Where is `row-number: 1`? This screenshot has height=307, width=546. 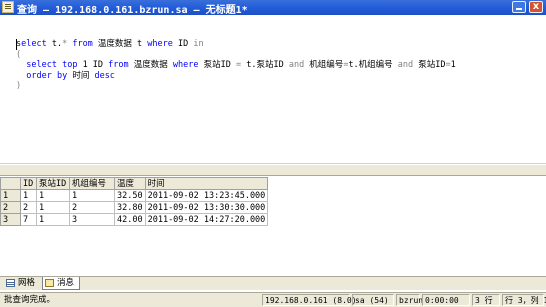
row-number: 1 is located at coordinates (10, 195).